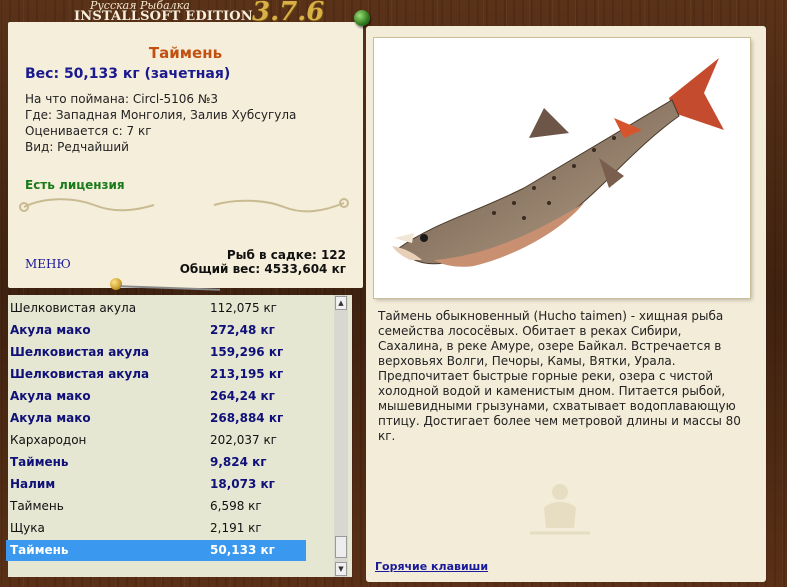 This screenshot has height=587, width=787. I want to click on scroll-up-icon: ▲, so click(341, 303).